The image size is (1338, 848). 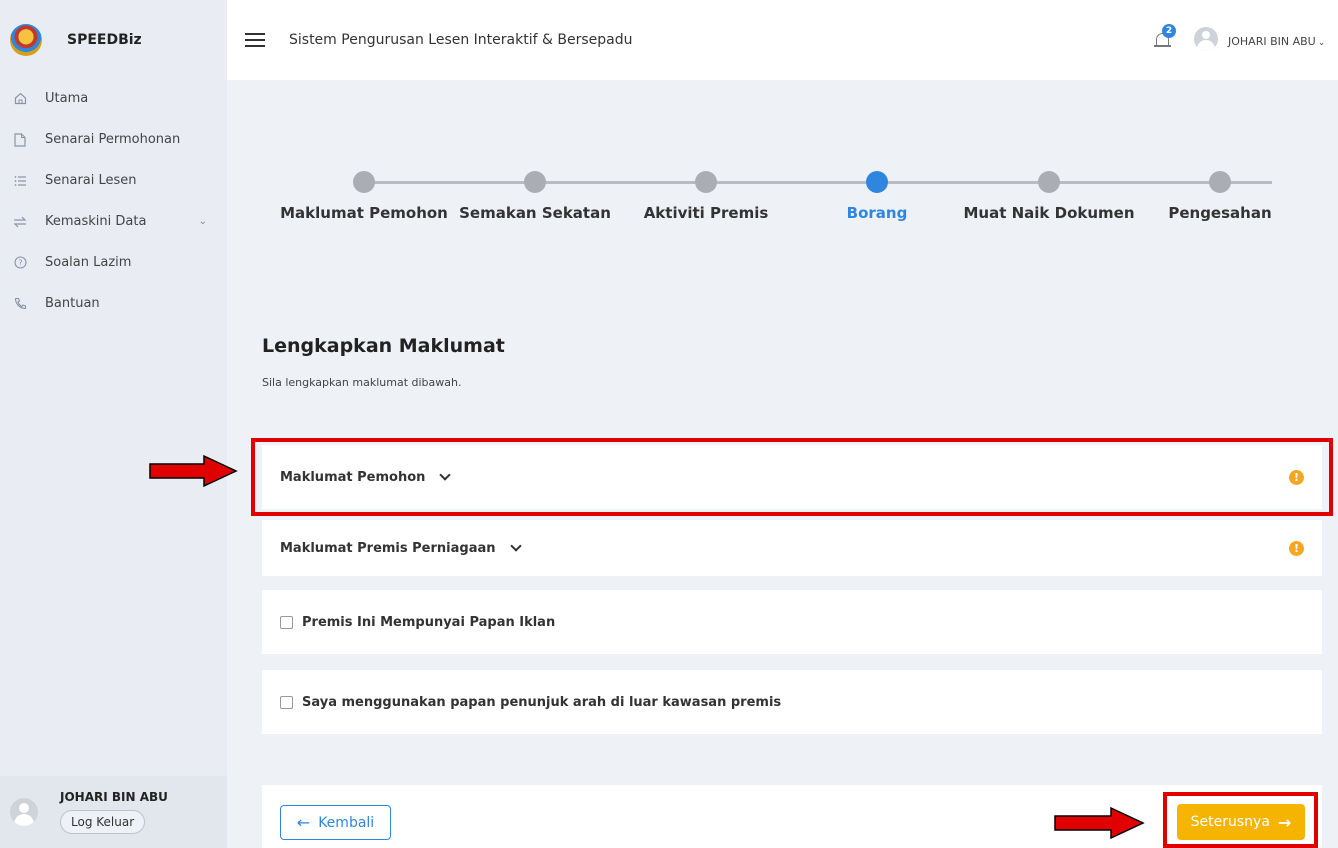 I want to click on sidebar-user-name: JOHARI BIN ABU, so click(x=114, y=797).